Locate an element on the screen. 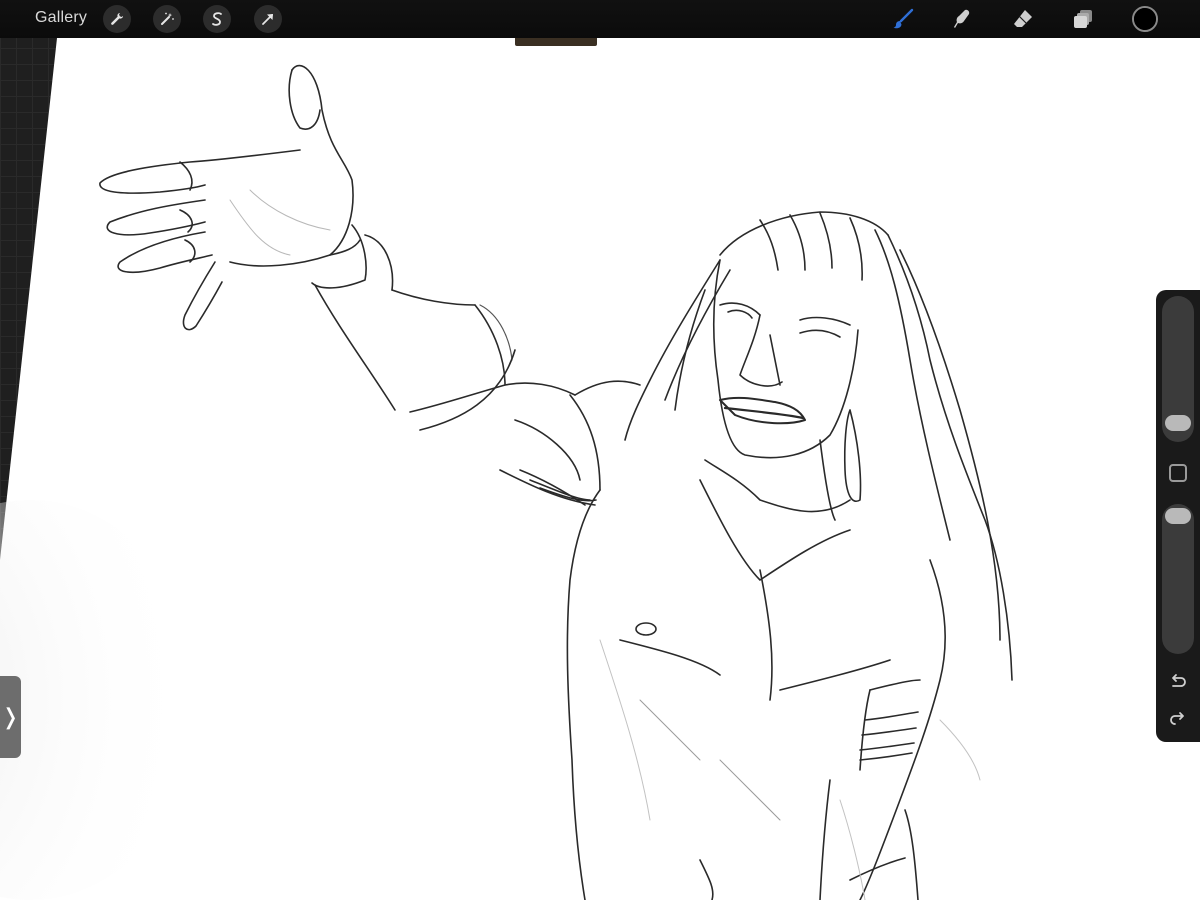  color-picker-button is located at coordinates (1145, 19).